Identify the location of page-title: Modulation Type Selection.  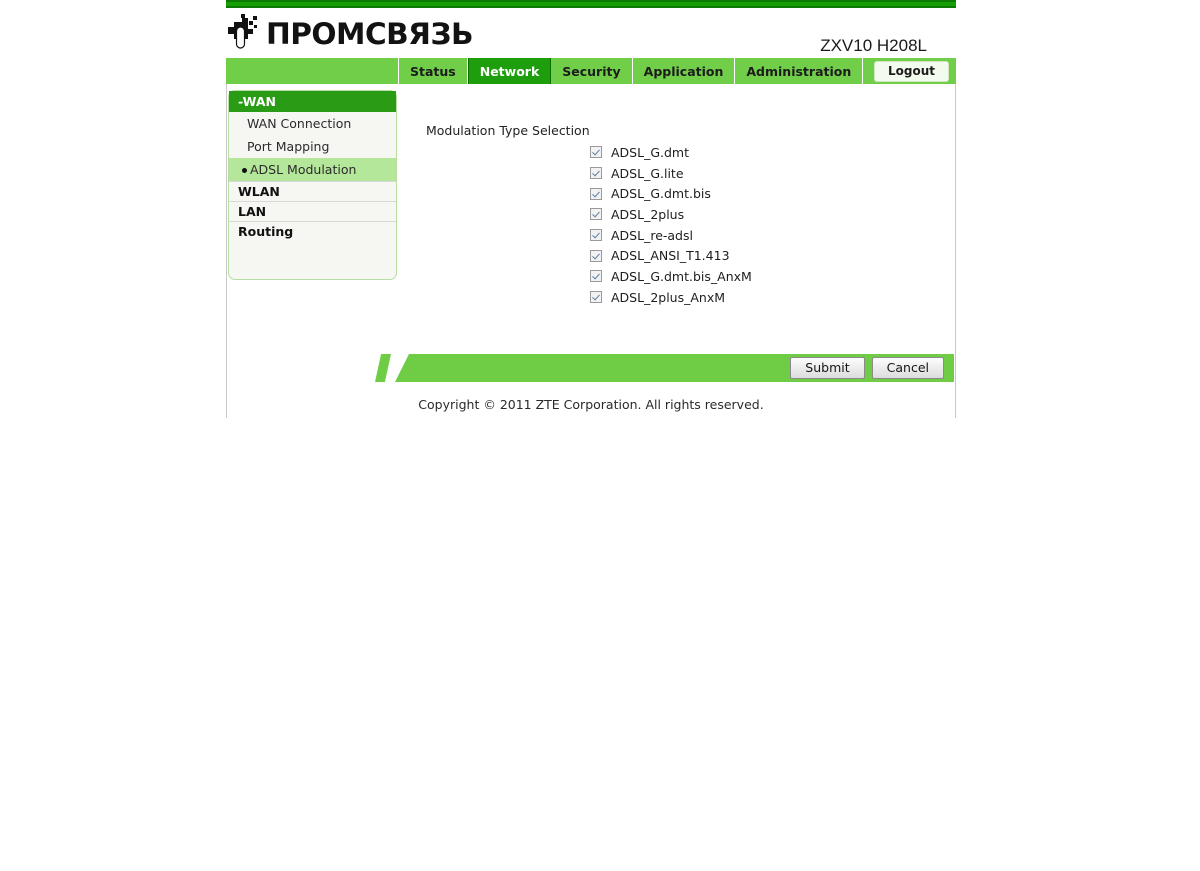
(508, 130).